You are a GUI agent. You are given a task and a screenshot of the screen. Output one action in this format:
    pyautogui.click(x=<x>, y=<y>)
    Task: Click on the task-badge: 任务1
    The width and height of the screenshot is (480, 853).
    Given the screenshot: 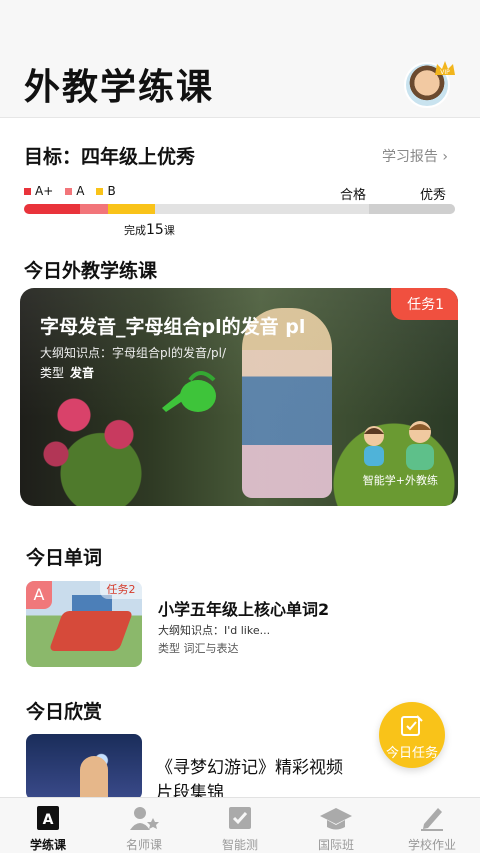 What is the action you would take?
    pyautogui.click(x=424, y=304)
    